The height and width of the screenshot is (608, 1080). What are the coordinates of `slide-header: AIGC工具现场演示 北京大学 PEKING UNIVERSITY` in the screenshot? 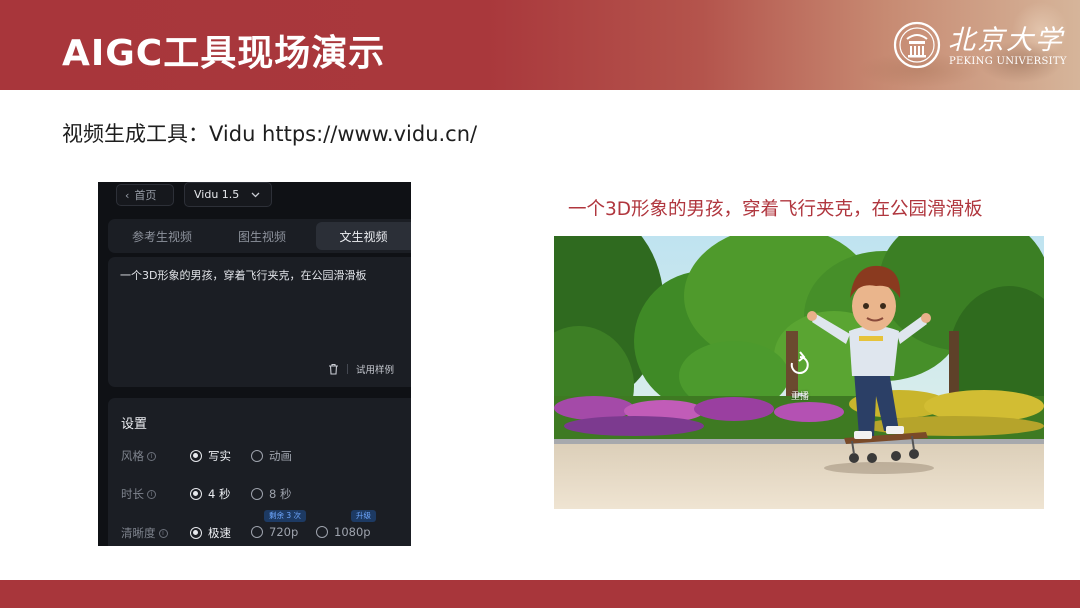 It's located at (540, 45).